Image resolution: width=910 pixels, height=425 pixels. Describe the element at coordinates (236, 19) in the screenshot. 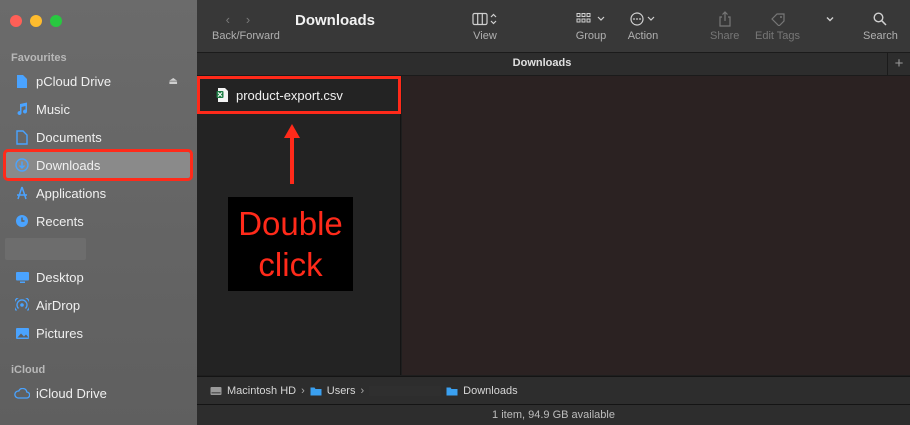

I see `chevron-left-icon: ‹` at that location.